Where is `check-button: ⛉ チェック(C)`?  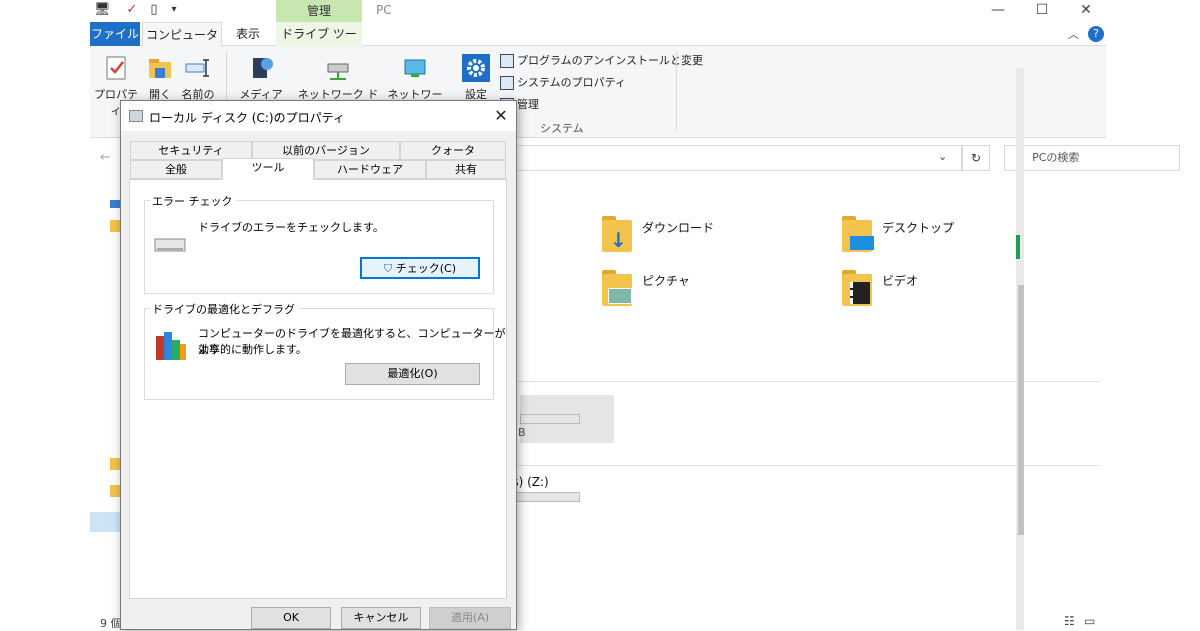 check-button: ⛉ チェック(C) is located at coordinates (420, 268).